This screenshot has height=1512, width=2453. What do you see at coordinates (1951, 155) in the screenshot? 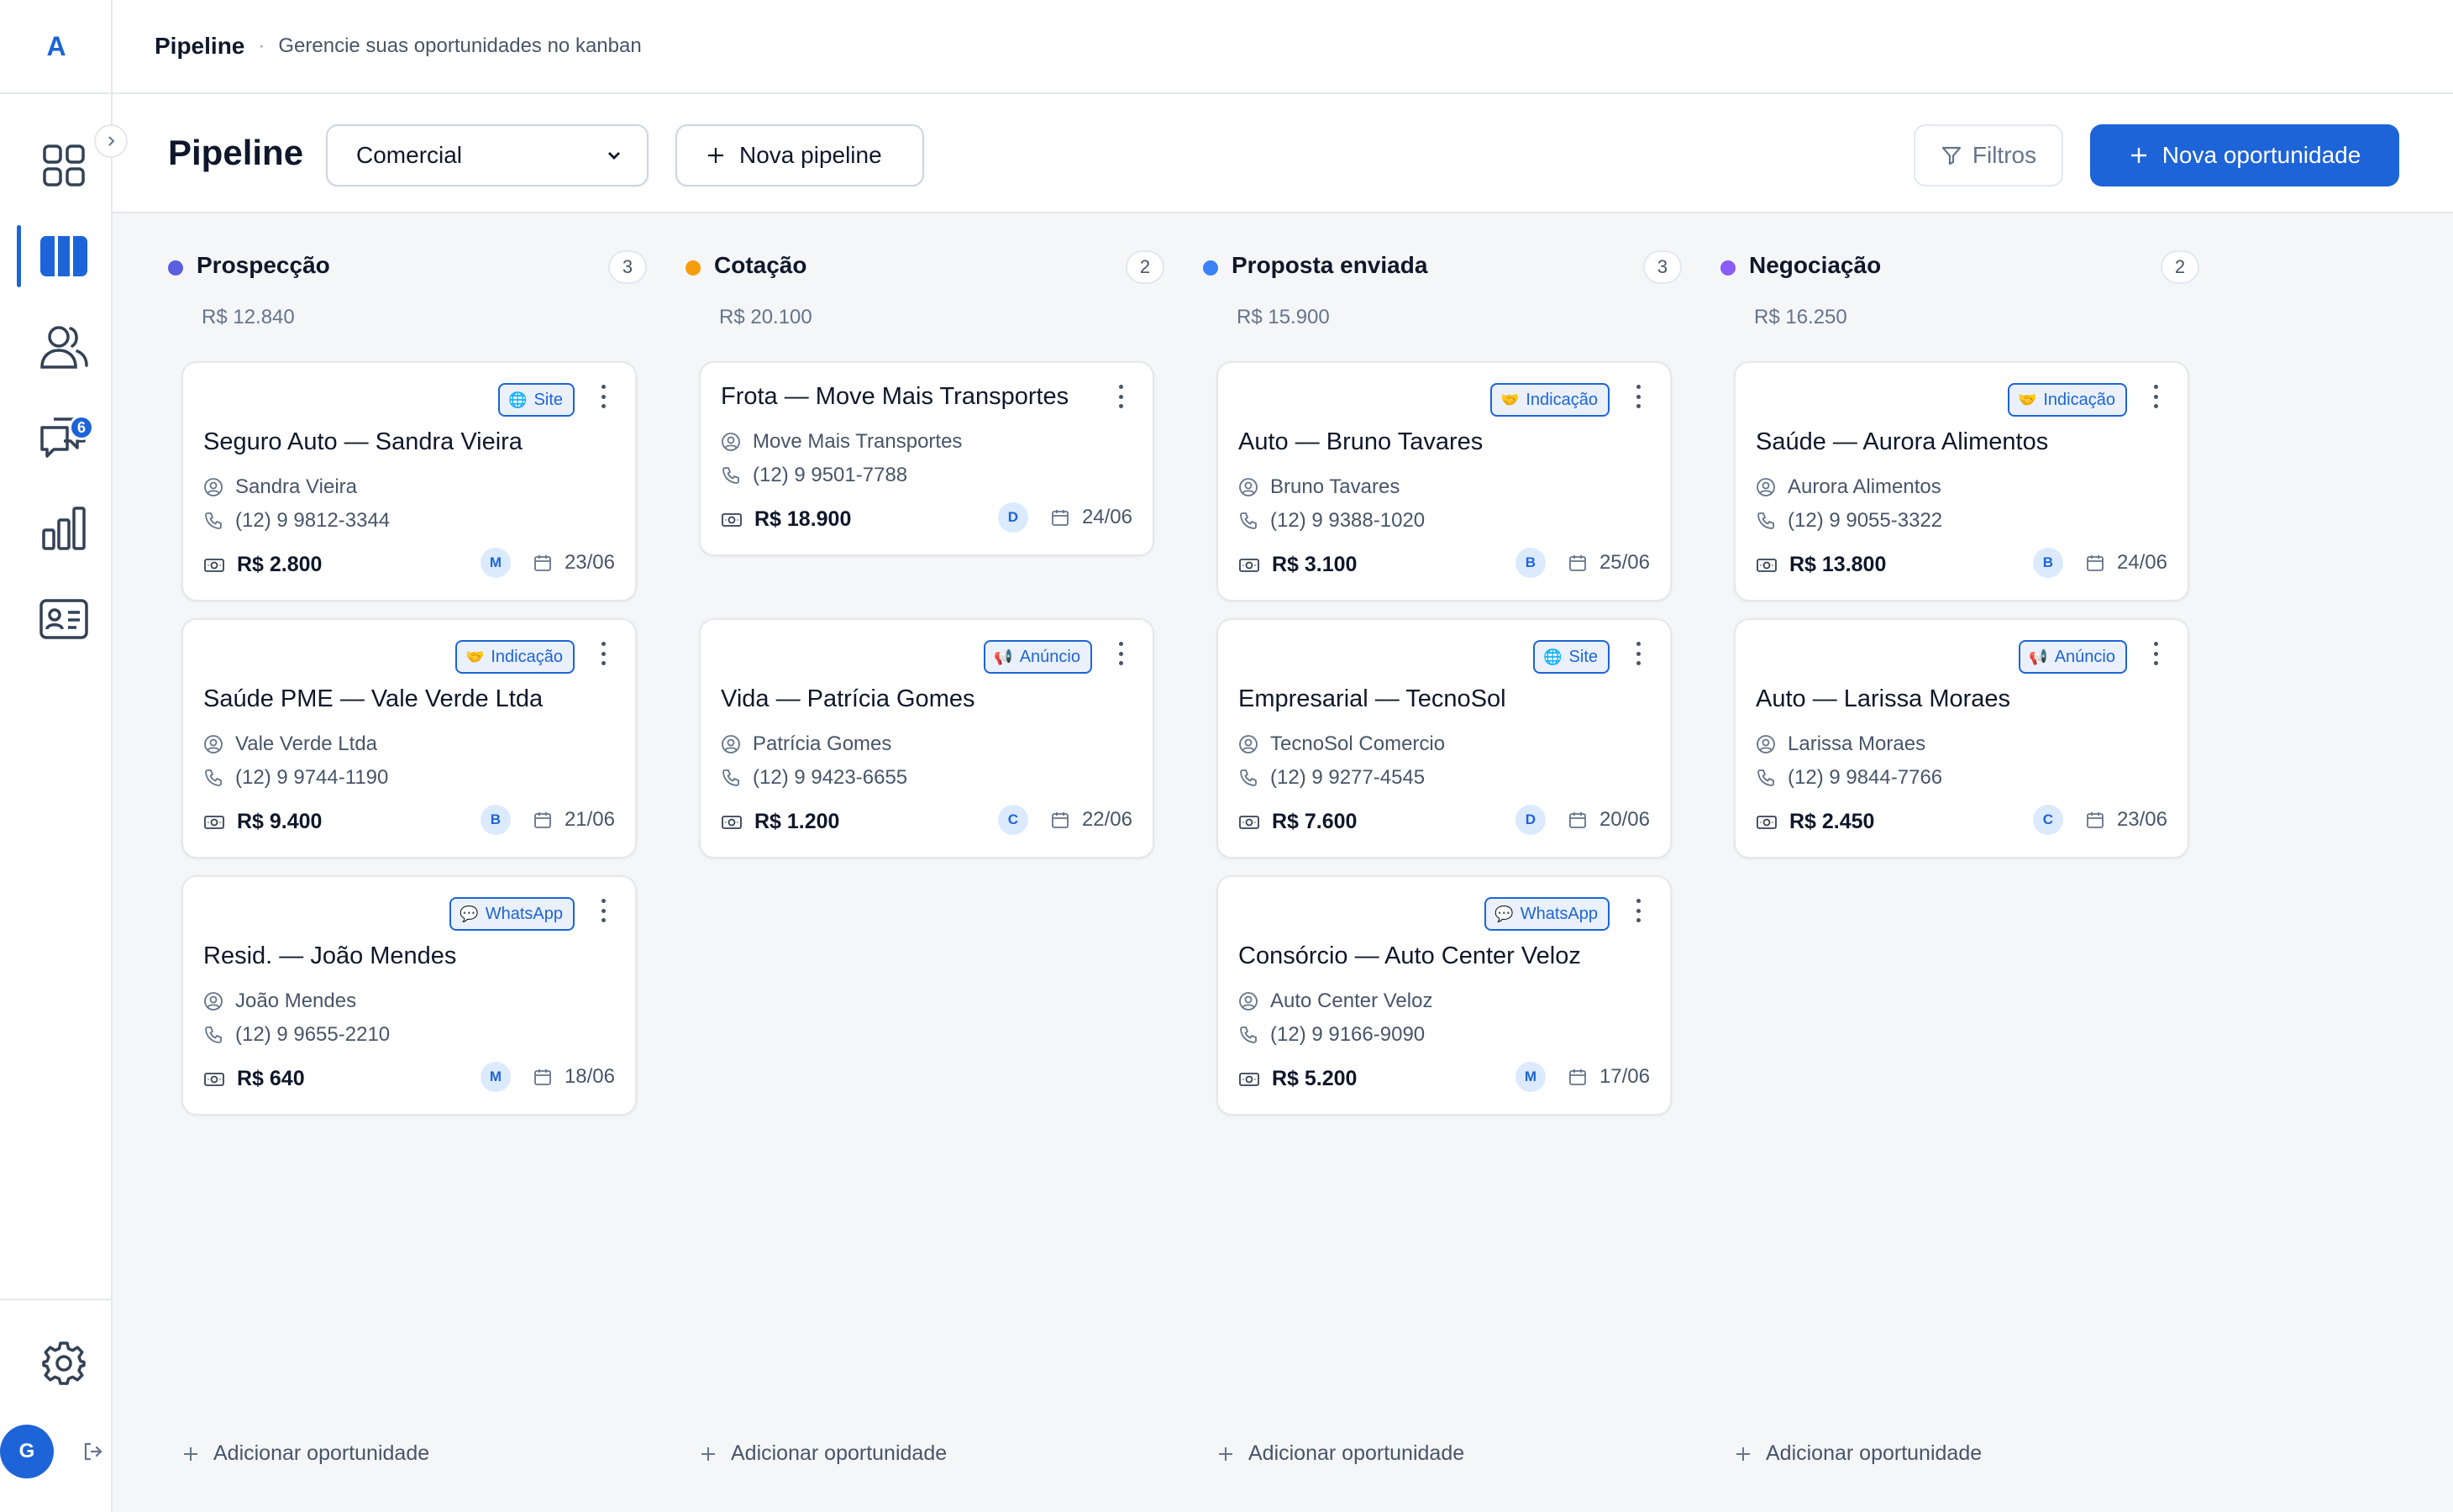
I see `filter-icon` at bounding box center [1951, 155].